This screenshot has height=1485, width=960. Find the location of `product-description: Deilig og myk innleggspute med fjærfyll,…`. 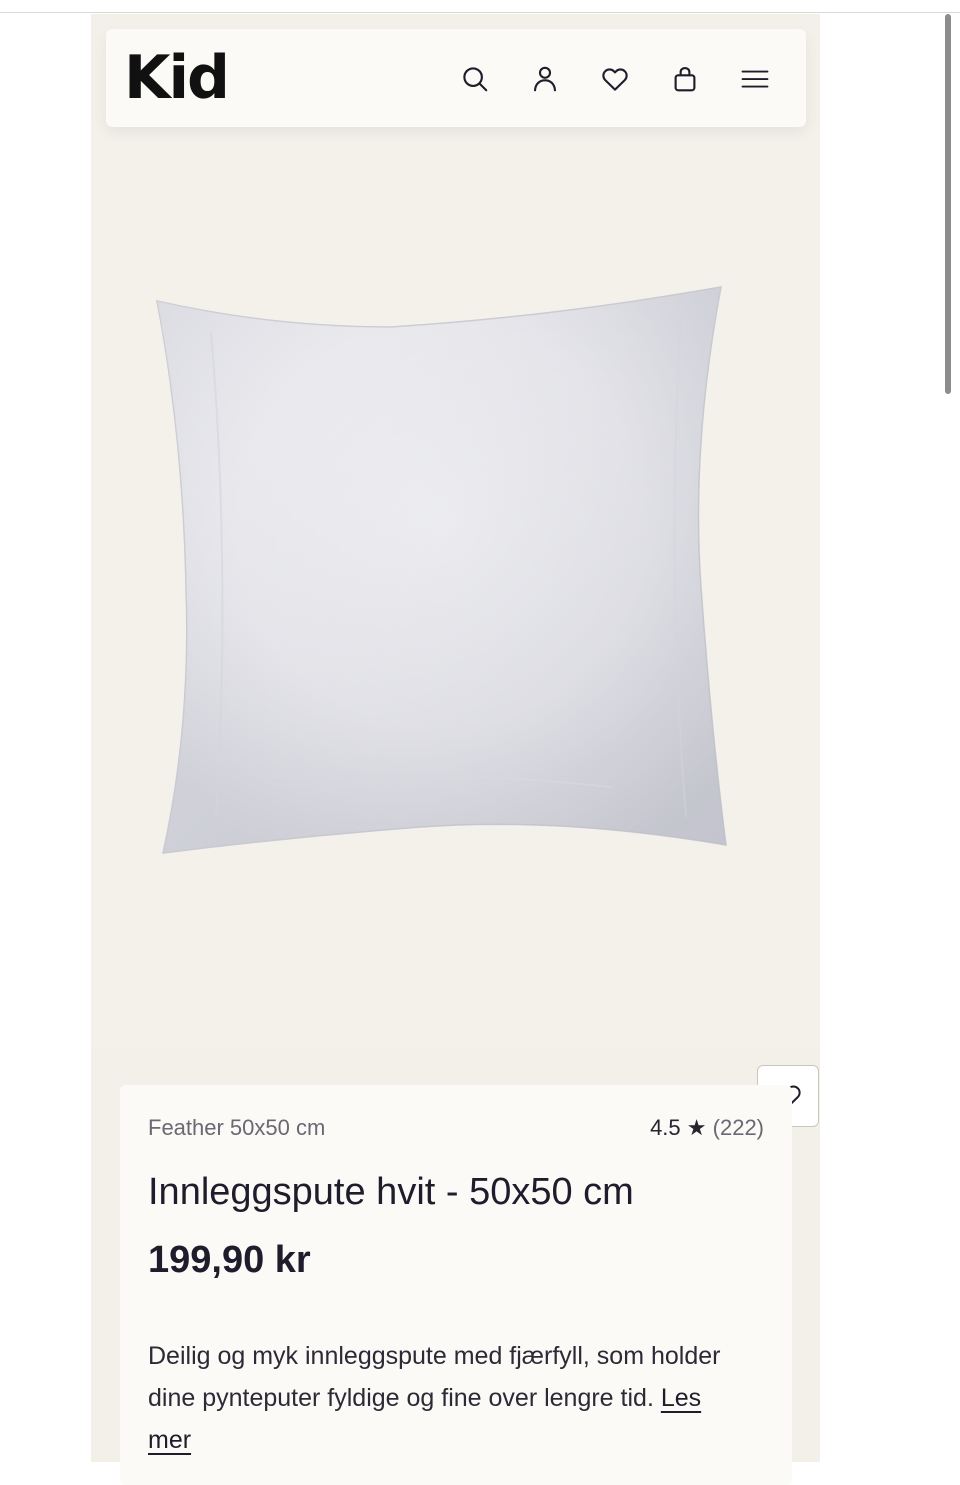

product-description: Deilig og myk innleggspute med fjærfyll,… is located at coordinates (448, 1398).